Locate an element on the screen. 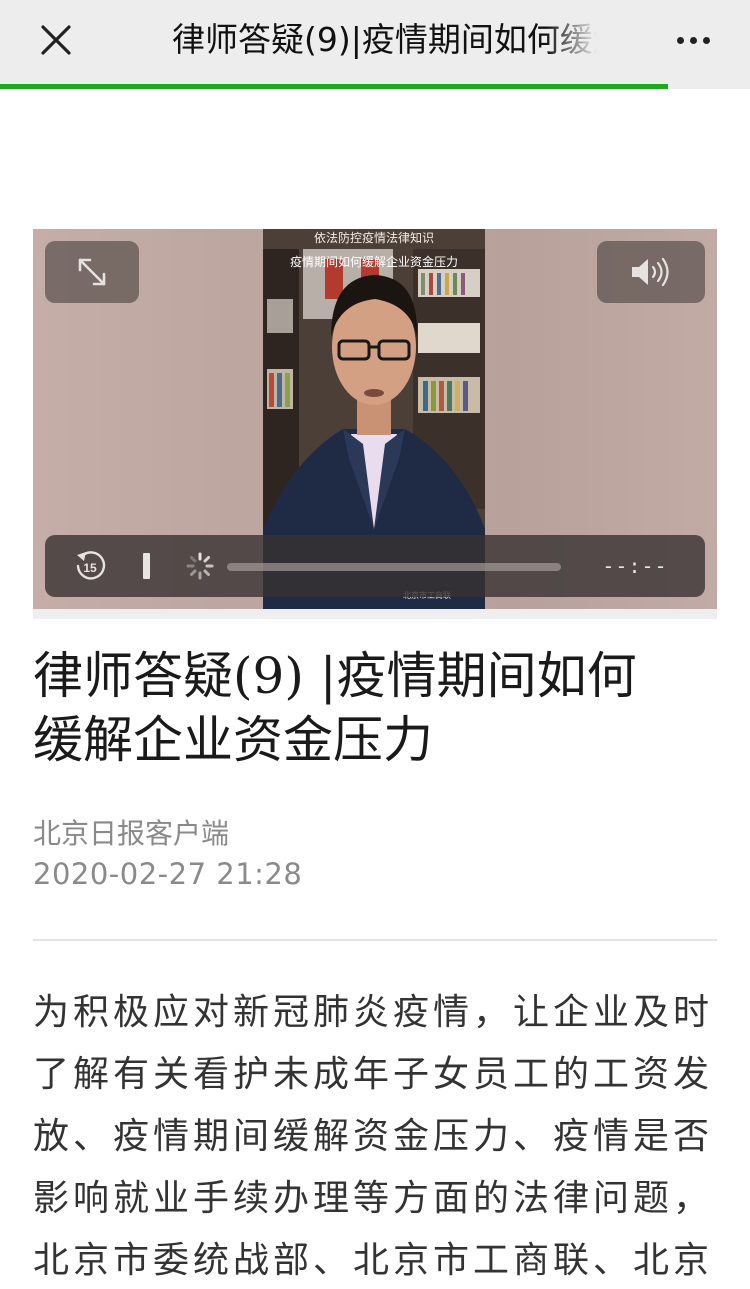 The height and width of the screenshot is (1289, 750). rewind-label: 15 is located at coordinates (90, 568).